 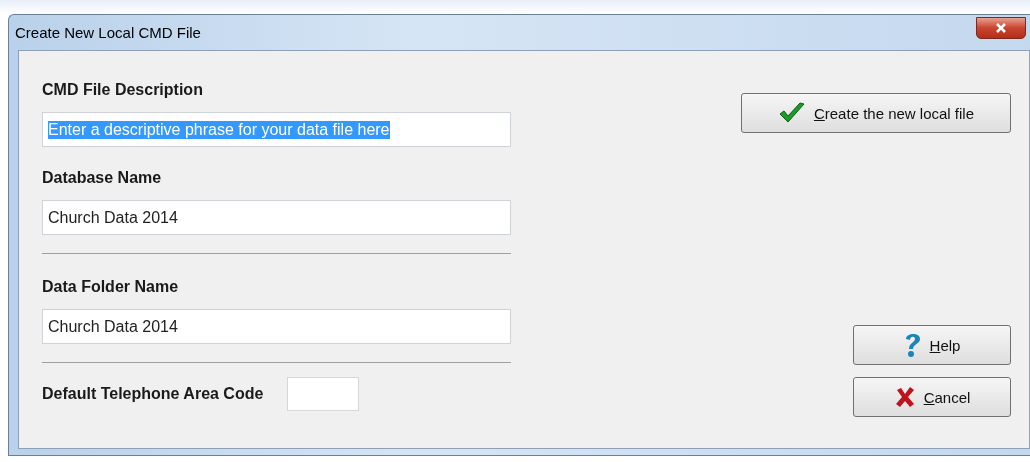 I want to click on cancel-button: Cancel, so click(x=932, y=397).